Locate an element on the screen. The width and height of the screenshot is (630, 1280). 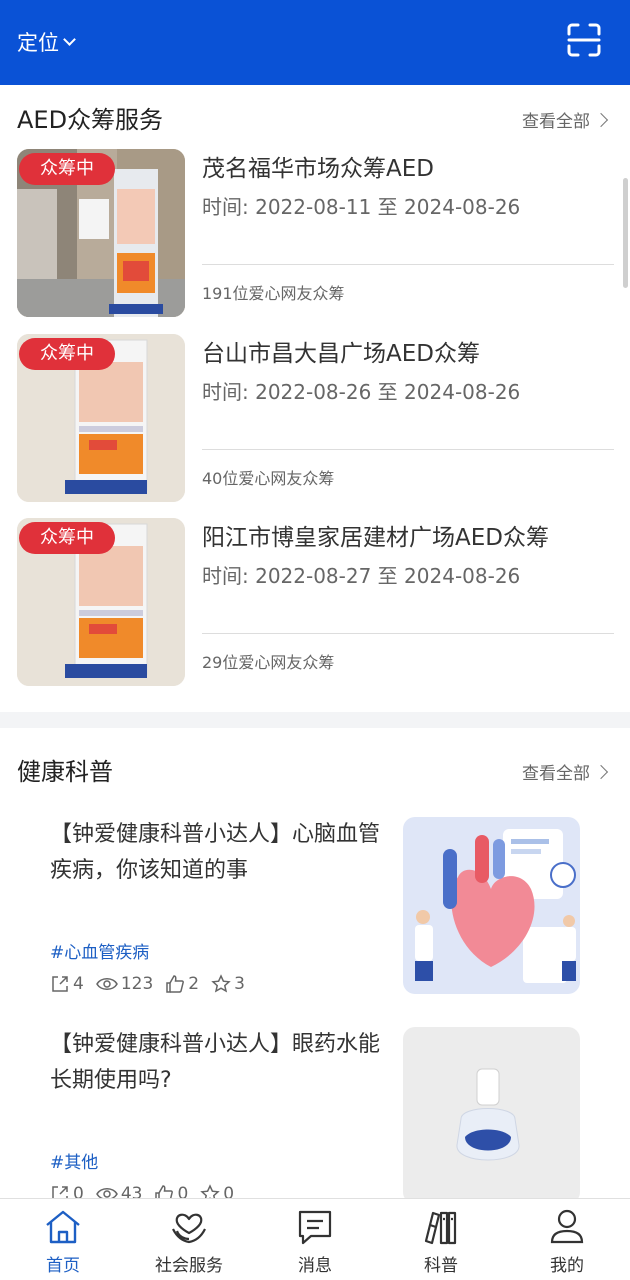
aed-see-all-link: 查看全部 is located at coordinates (565, 119).